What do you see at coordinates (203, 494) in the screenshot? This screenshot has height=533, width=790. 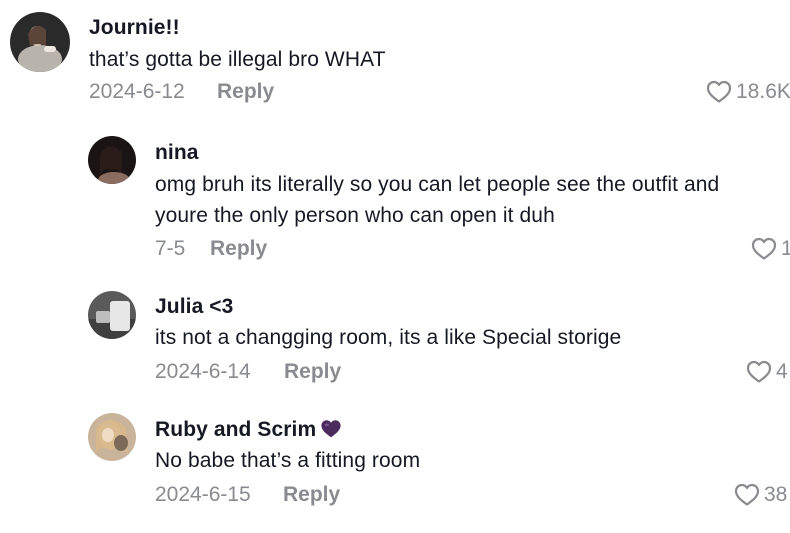 I see `comment-date: 2024-6-15` at bounding box center [203, 494].